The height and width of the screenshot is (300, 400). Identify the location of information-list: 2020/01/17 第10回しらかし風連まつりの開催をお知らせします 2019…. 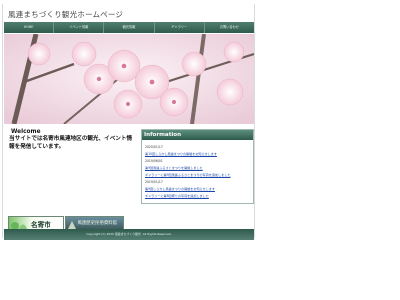
(197, 170).